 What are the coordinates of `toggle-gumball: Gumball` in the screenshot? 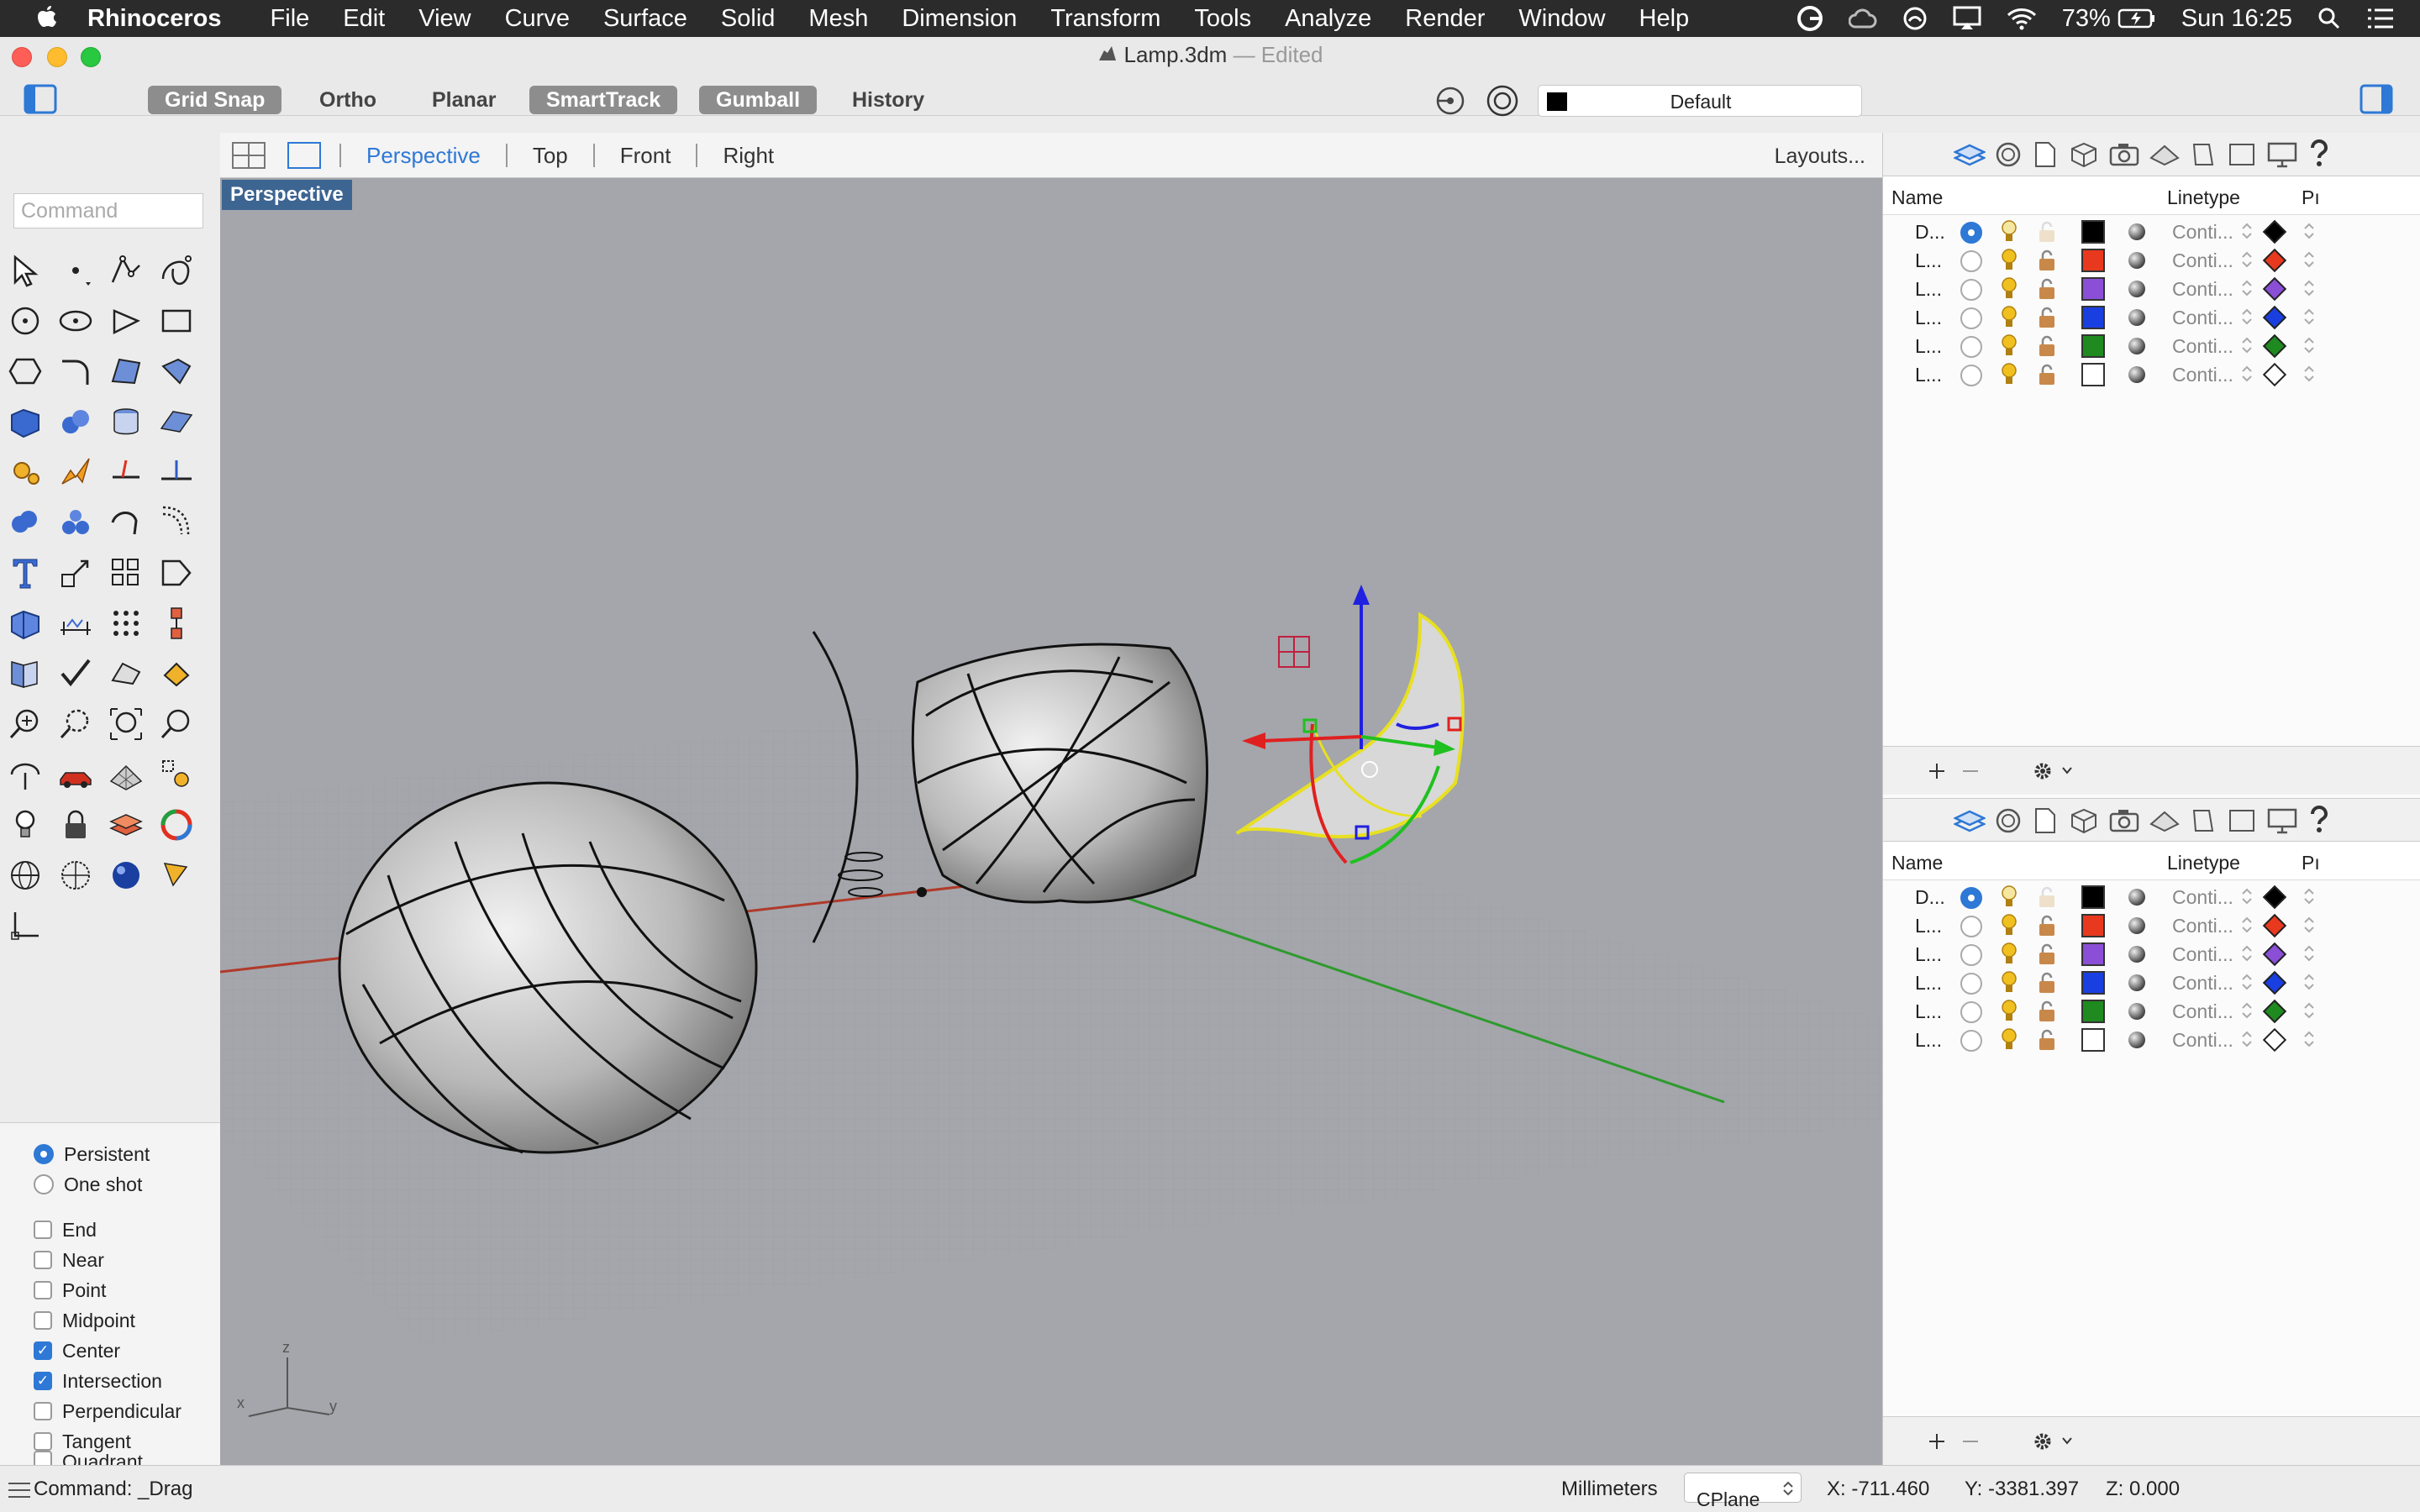 It's located at (758, 100).